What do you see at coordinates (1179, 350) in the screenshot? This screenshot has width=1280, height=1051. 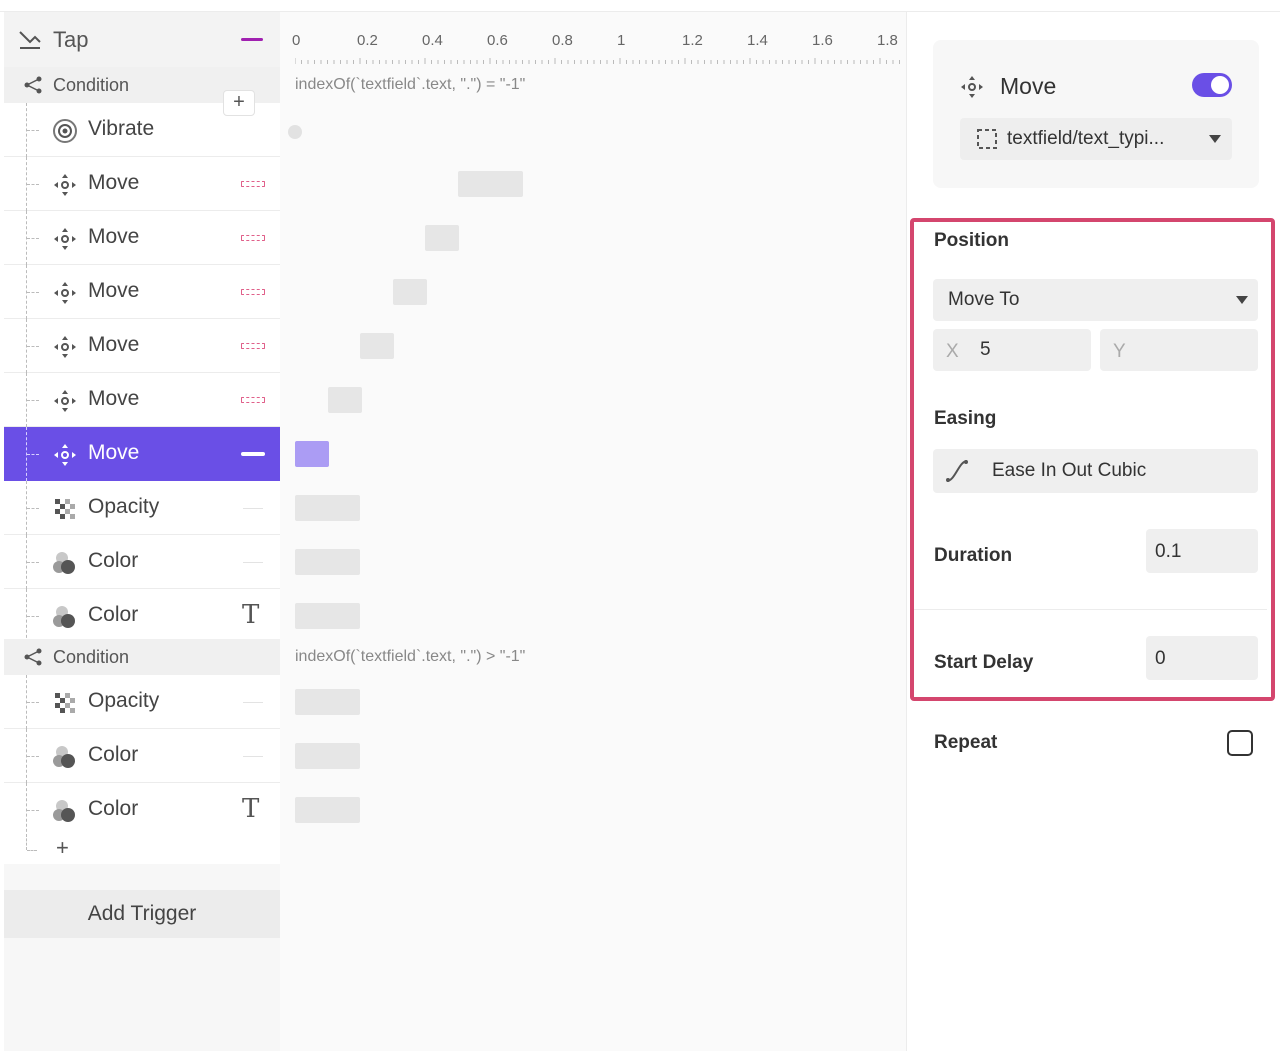 I see `y-input: Y` at bounding box center [1179, 350].